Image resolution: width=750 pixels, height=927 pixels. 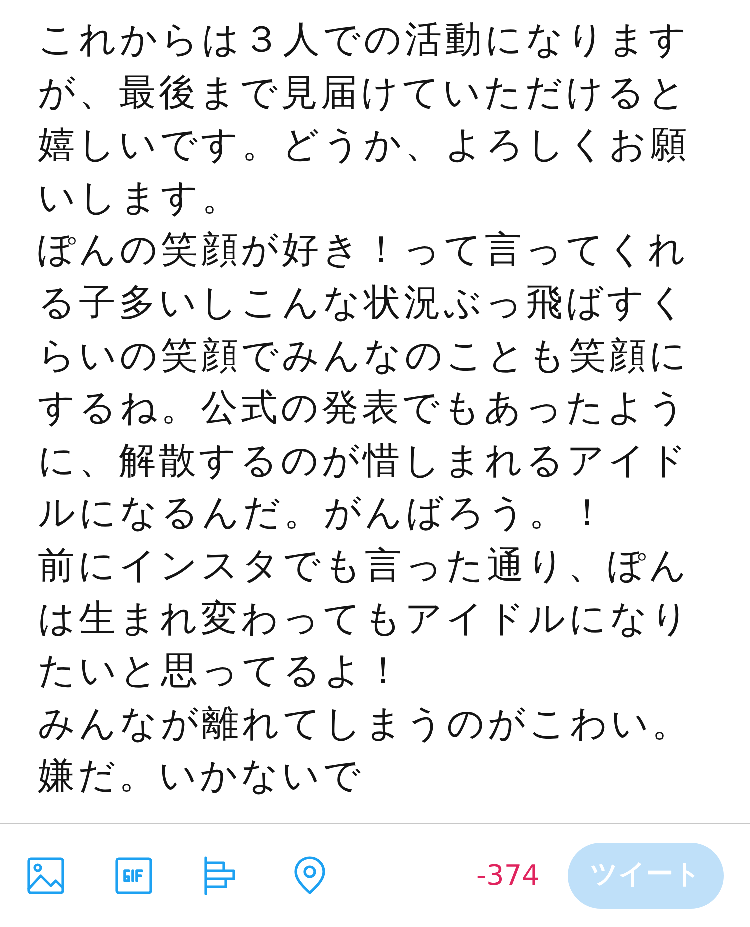 I want to click on tweet-text-line: みんなが離れてしまうのがこわい。, so click(x=365, y=723).